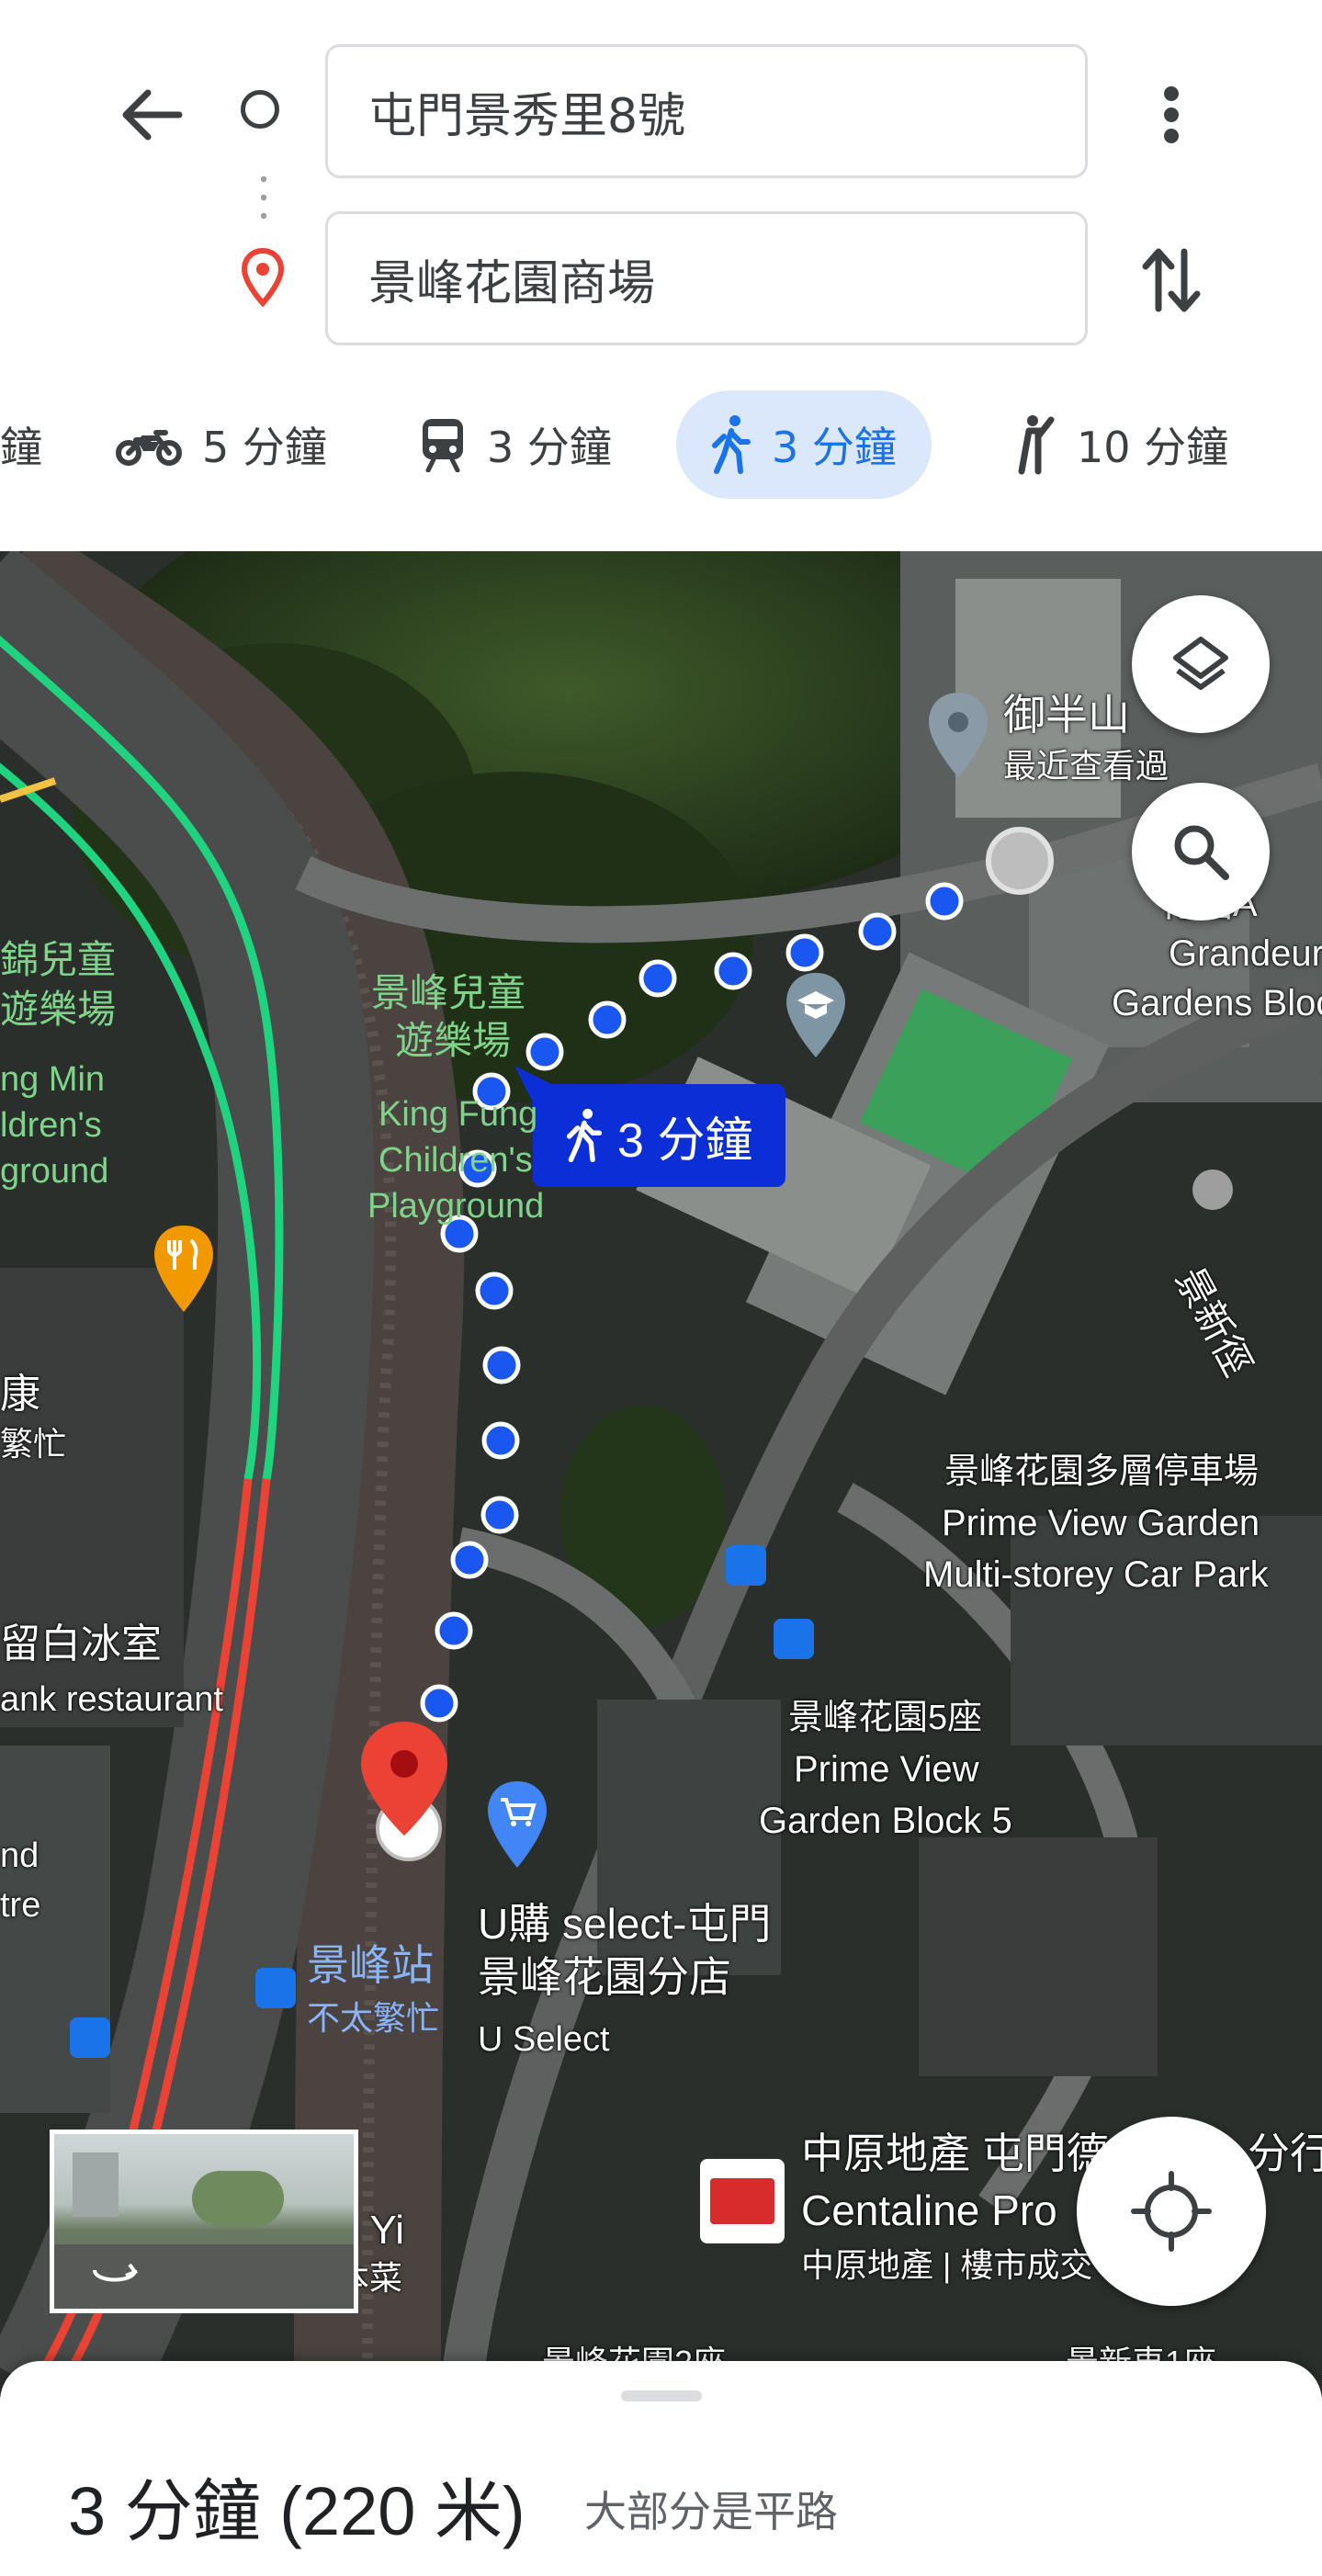 Image resolution: width=1322 pixels, height=2576 pixels. Describe the element at coordinates (885, 1718) in the screenshot. I see `poi-label: 景峰花園5座` at that location.